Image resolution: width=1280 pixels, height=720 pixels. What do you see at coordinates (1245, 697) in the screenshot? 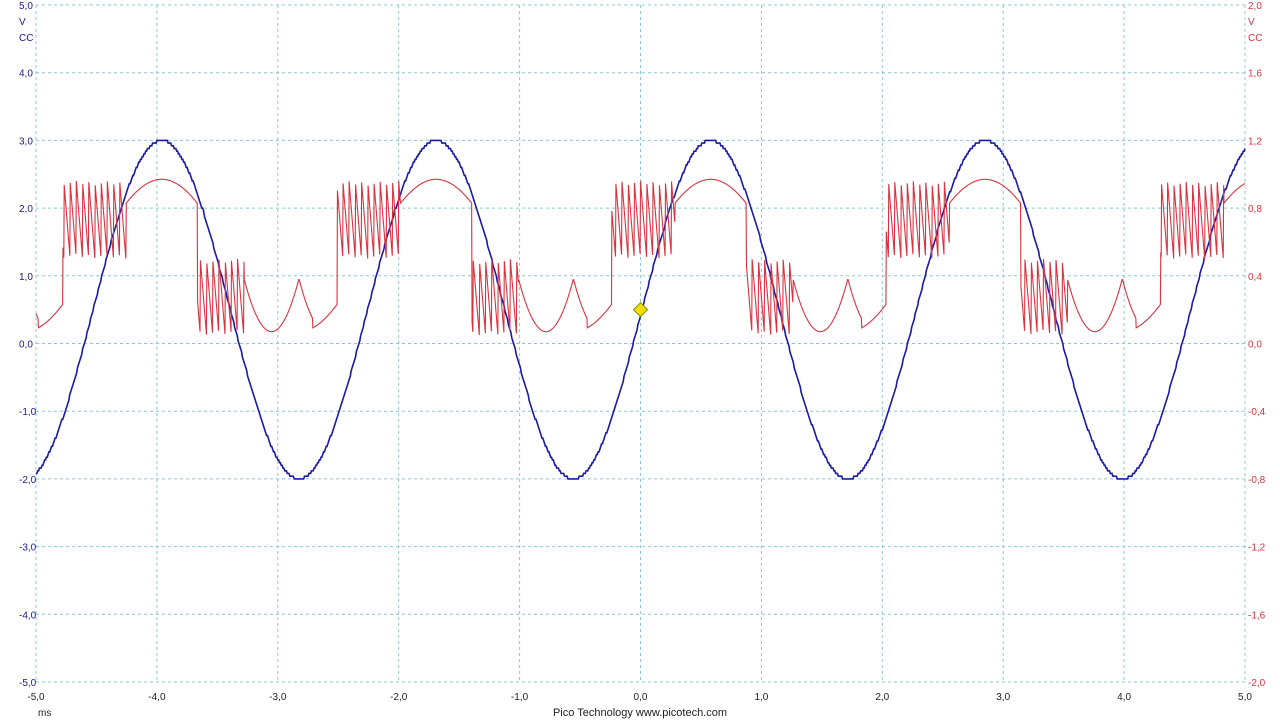
I see `x-tick-label: 5,0` at bounding box center [1245, 697].